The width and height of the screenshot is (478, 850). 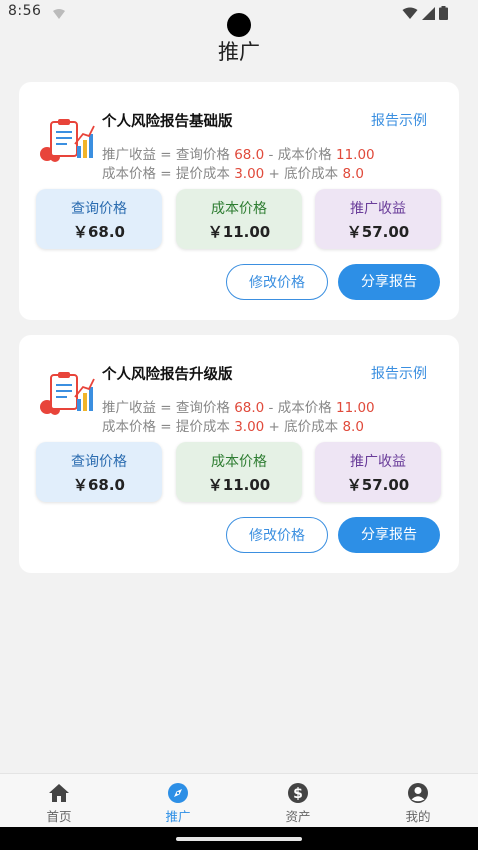 What do you see at coordinates (167, 375) in the screenshot?
I see `report-title: 个人风险报告升级版` at bounding box center [167, 375].